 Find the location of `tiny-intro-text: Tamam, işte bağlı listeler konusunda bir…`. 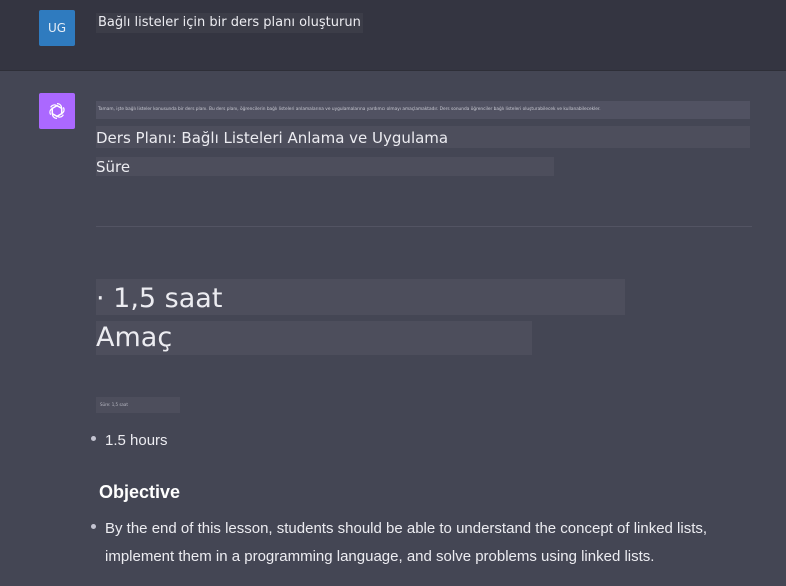

tiny-intro-text: Tamam, işte bağlı listeler konusunda bir… is located at coordinates (423, 110).